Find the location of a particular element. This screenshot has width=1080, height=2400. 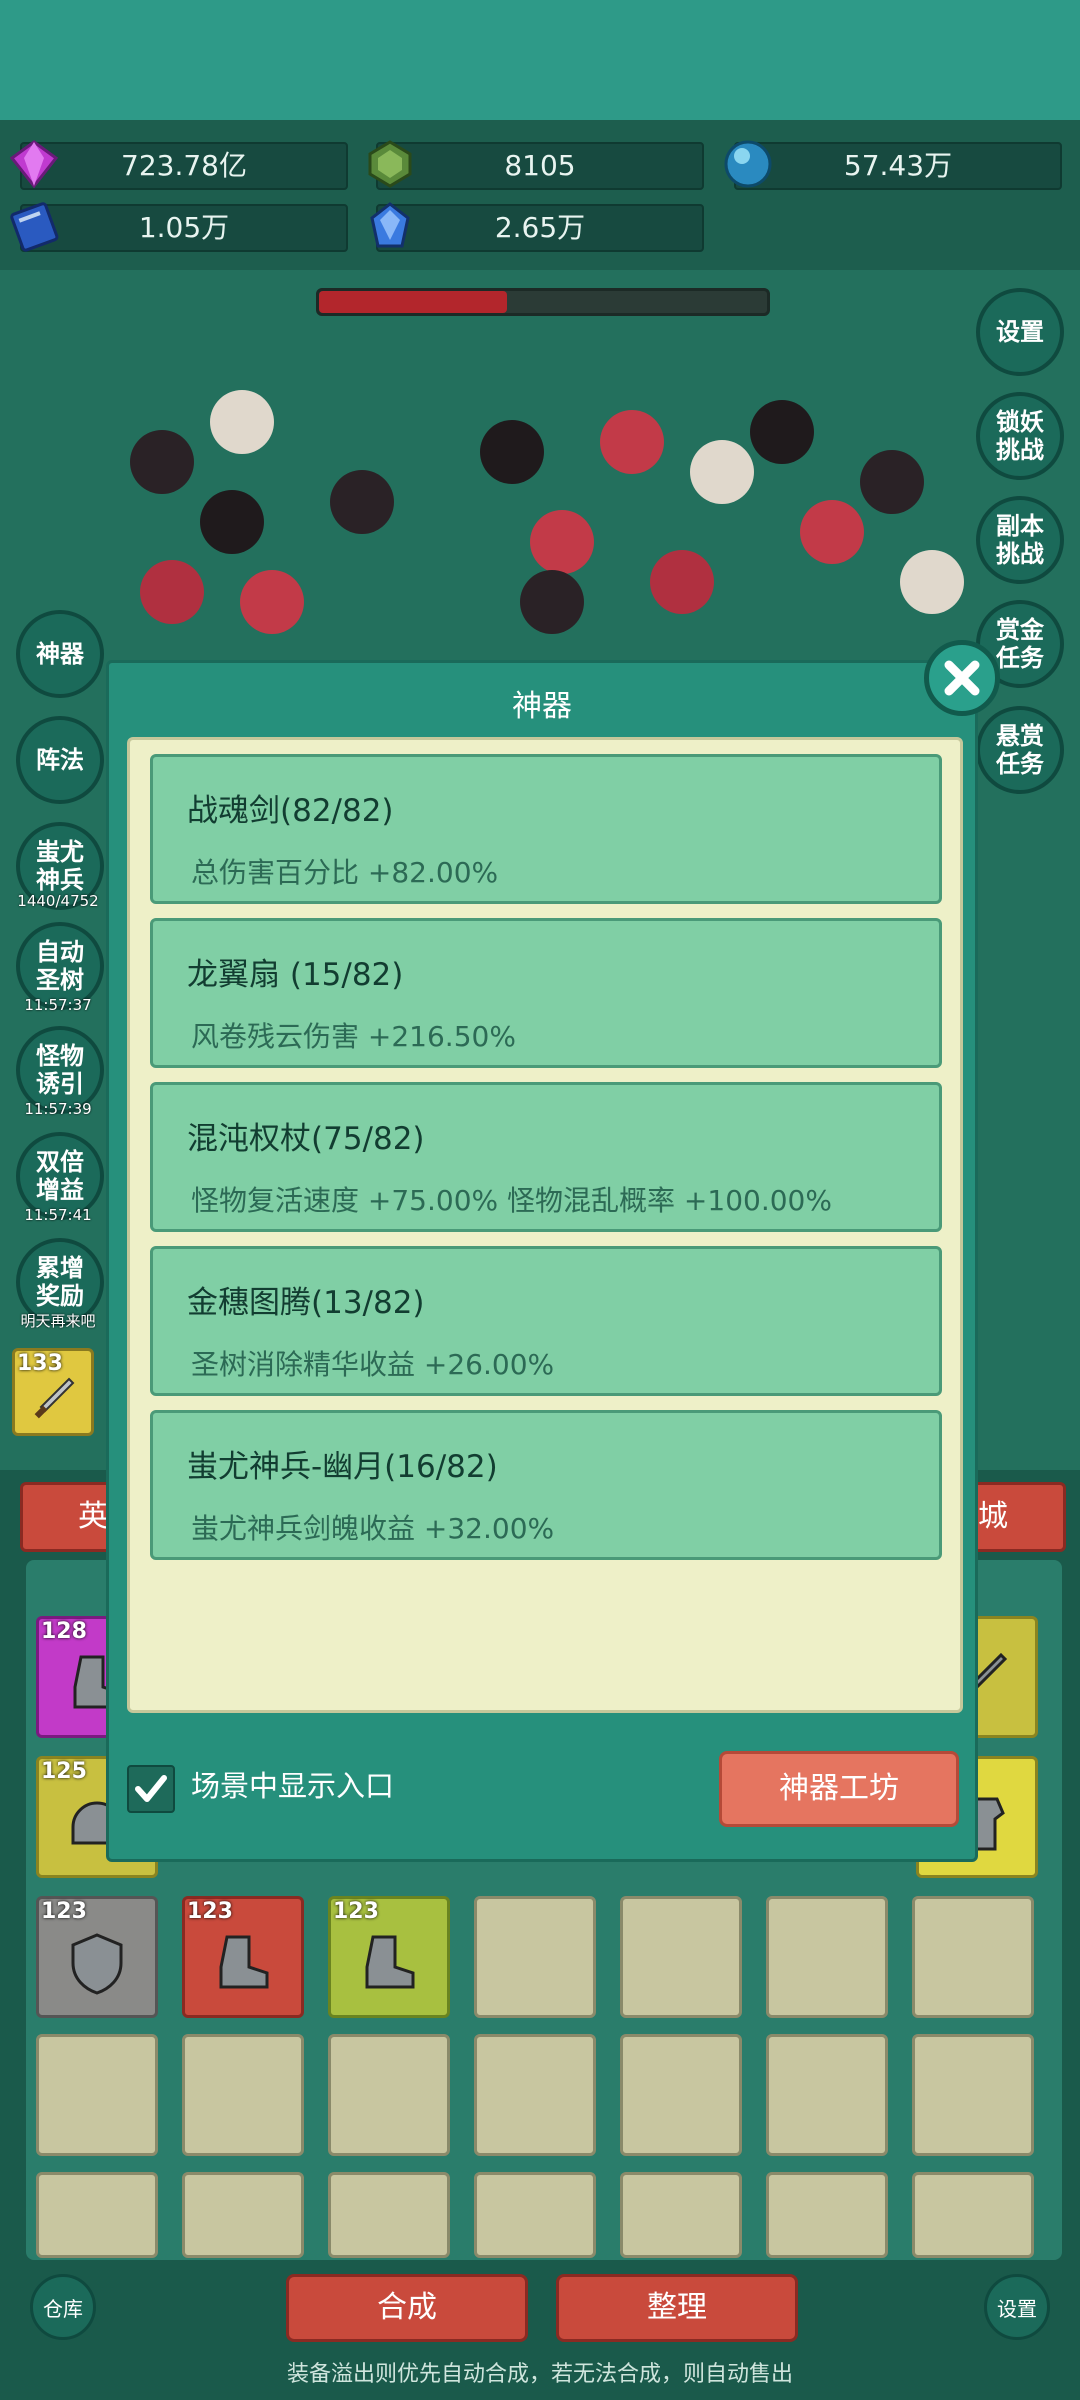

close-button is located at coordinates (962, 678).